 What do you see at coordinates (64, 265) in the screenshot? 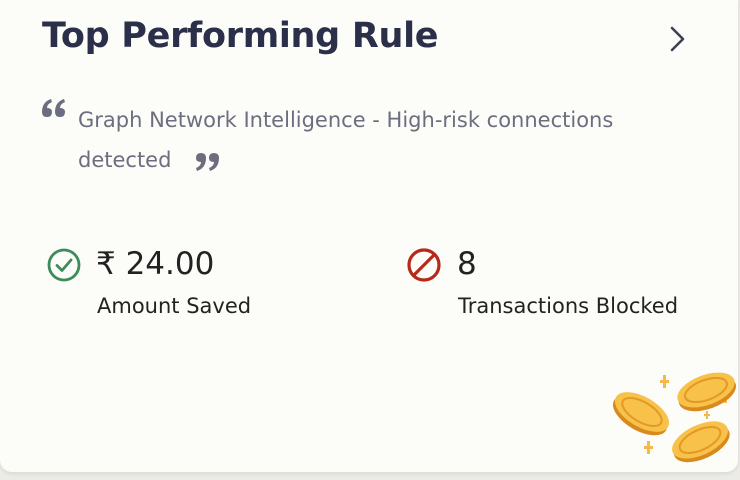
I see `check-circle-icon` at bounding box center [64, 265].